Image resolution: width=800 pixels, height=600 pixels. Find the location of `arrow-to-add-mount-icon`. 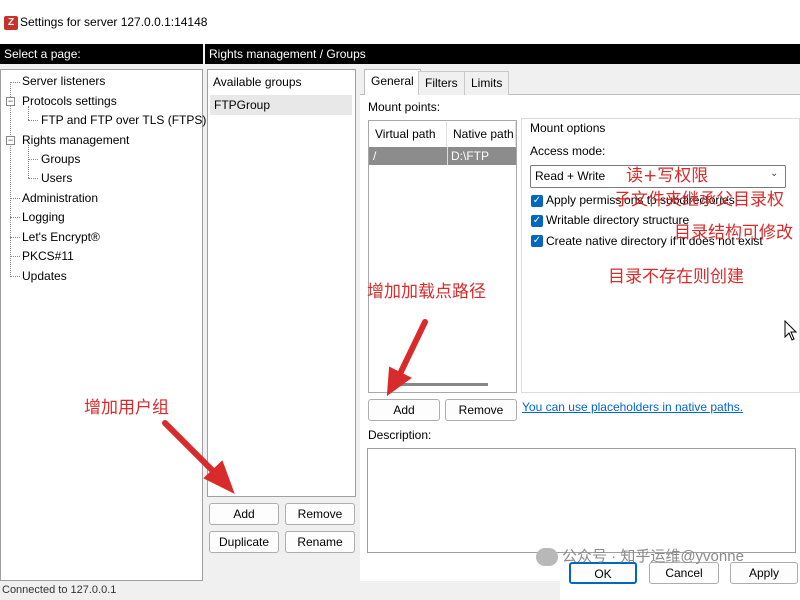

arrow-to-add-mount-icon is located at coordinates (407, 358).